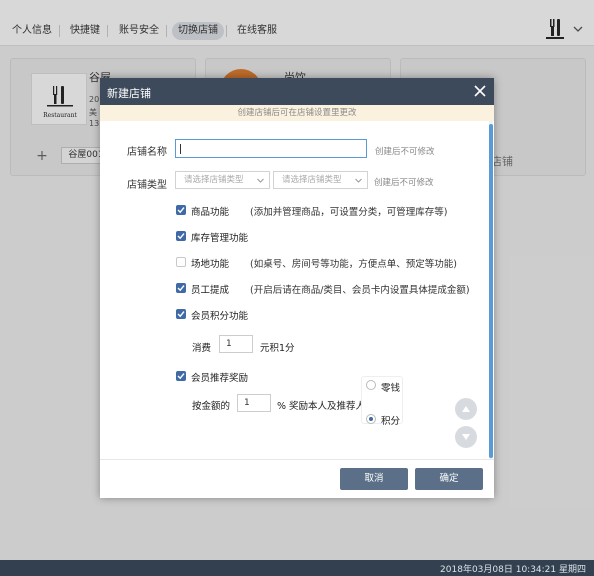  Describe the element at coordinates (181, 314) in the screenshot. I see `member-points-checkbox` at that location.